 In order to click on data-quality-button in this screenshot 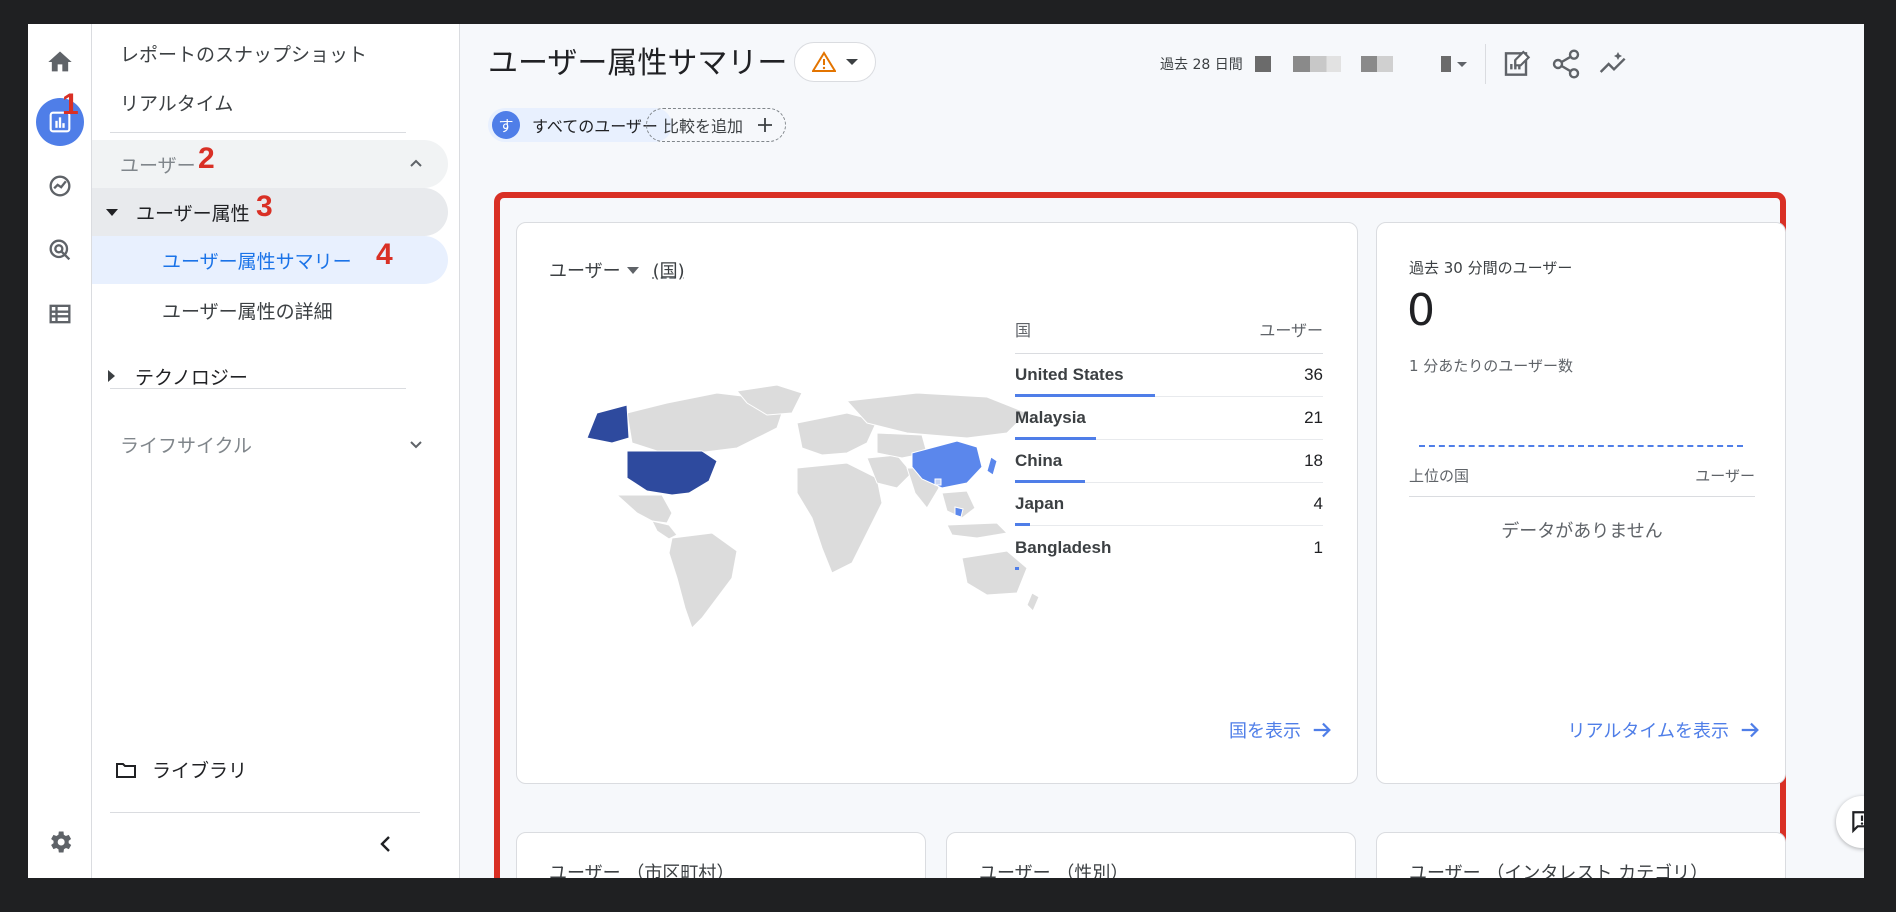, I will do `click(835, 62)`.